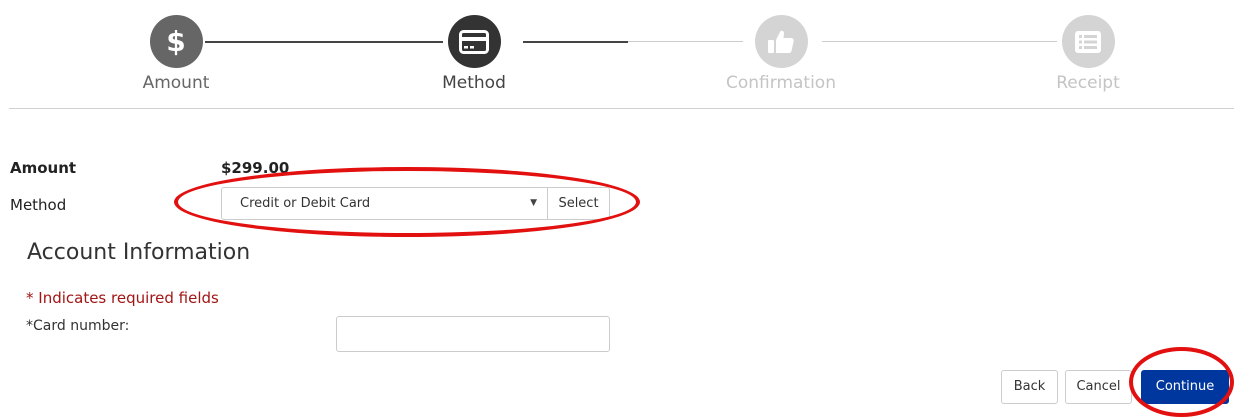 This screenshot has width=1234, height=417. What do you see at coordinates (533, 203) in the screenshot?
I see `chevron-down-icon: ▼` at bounding box center [533, 203].